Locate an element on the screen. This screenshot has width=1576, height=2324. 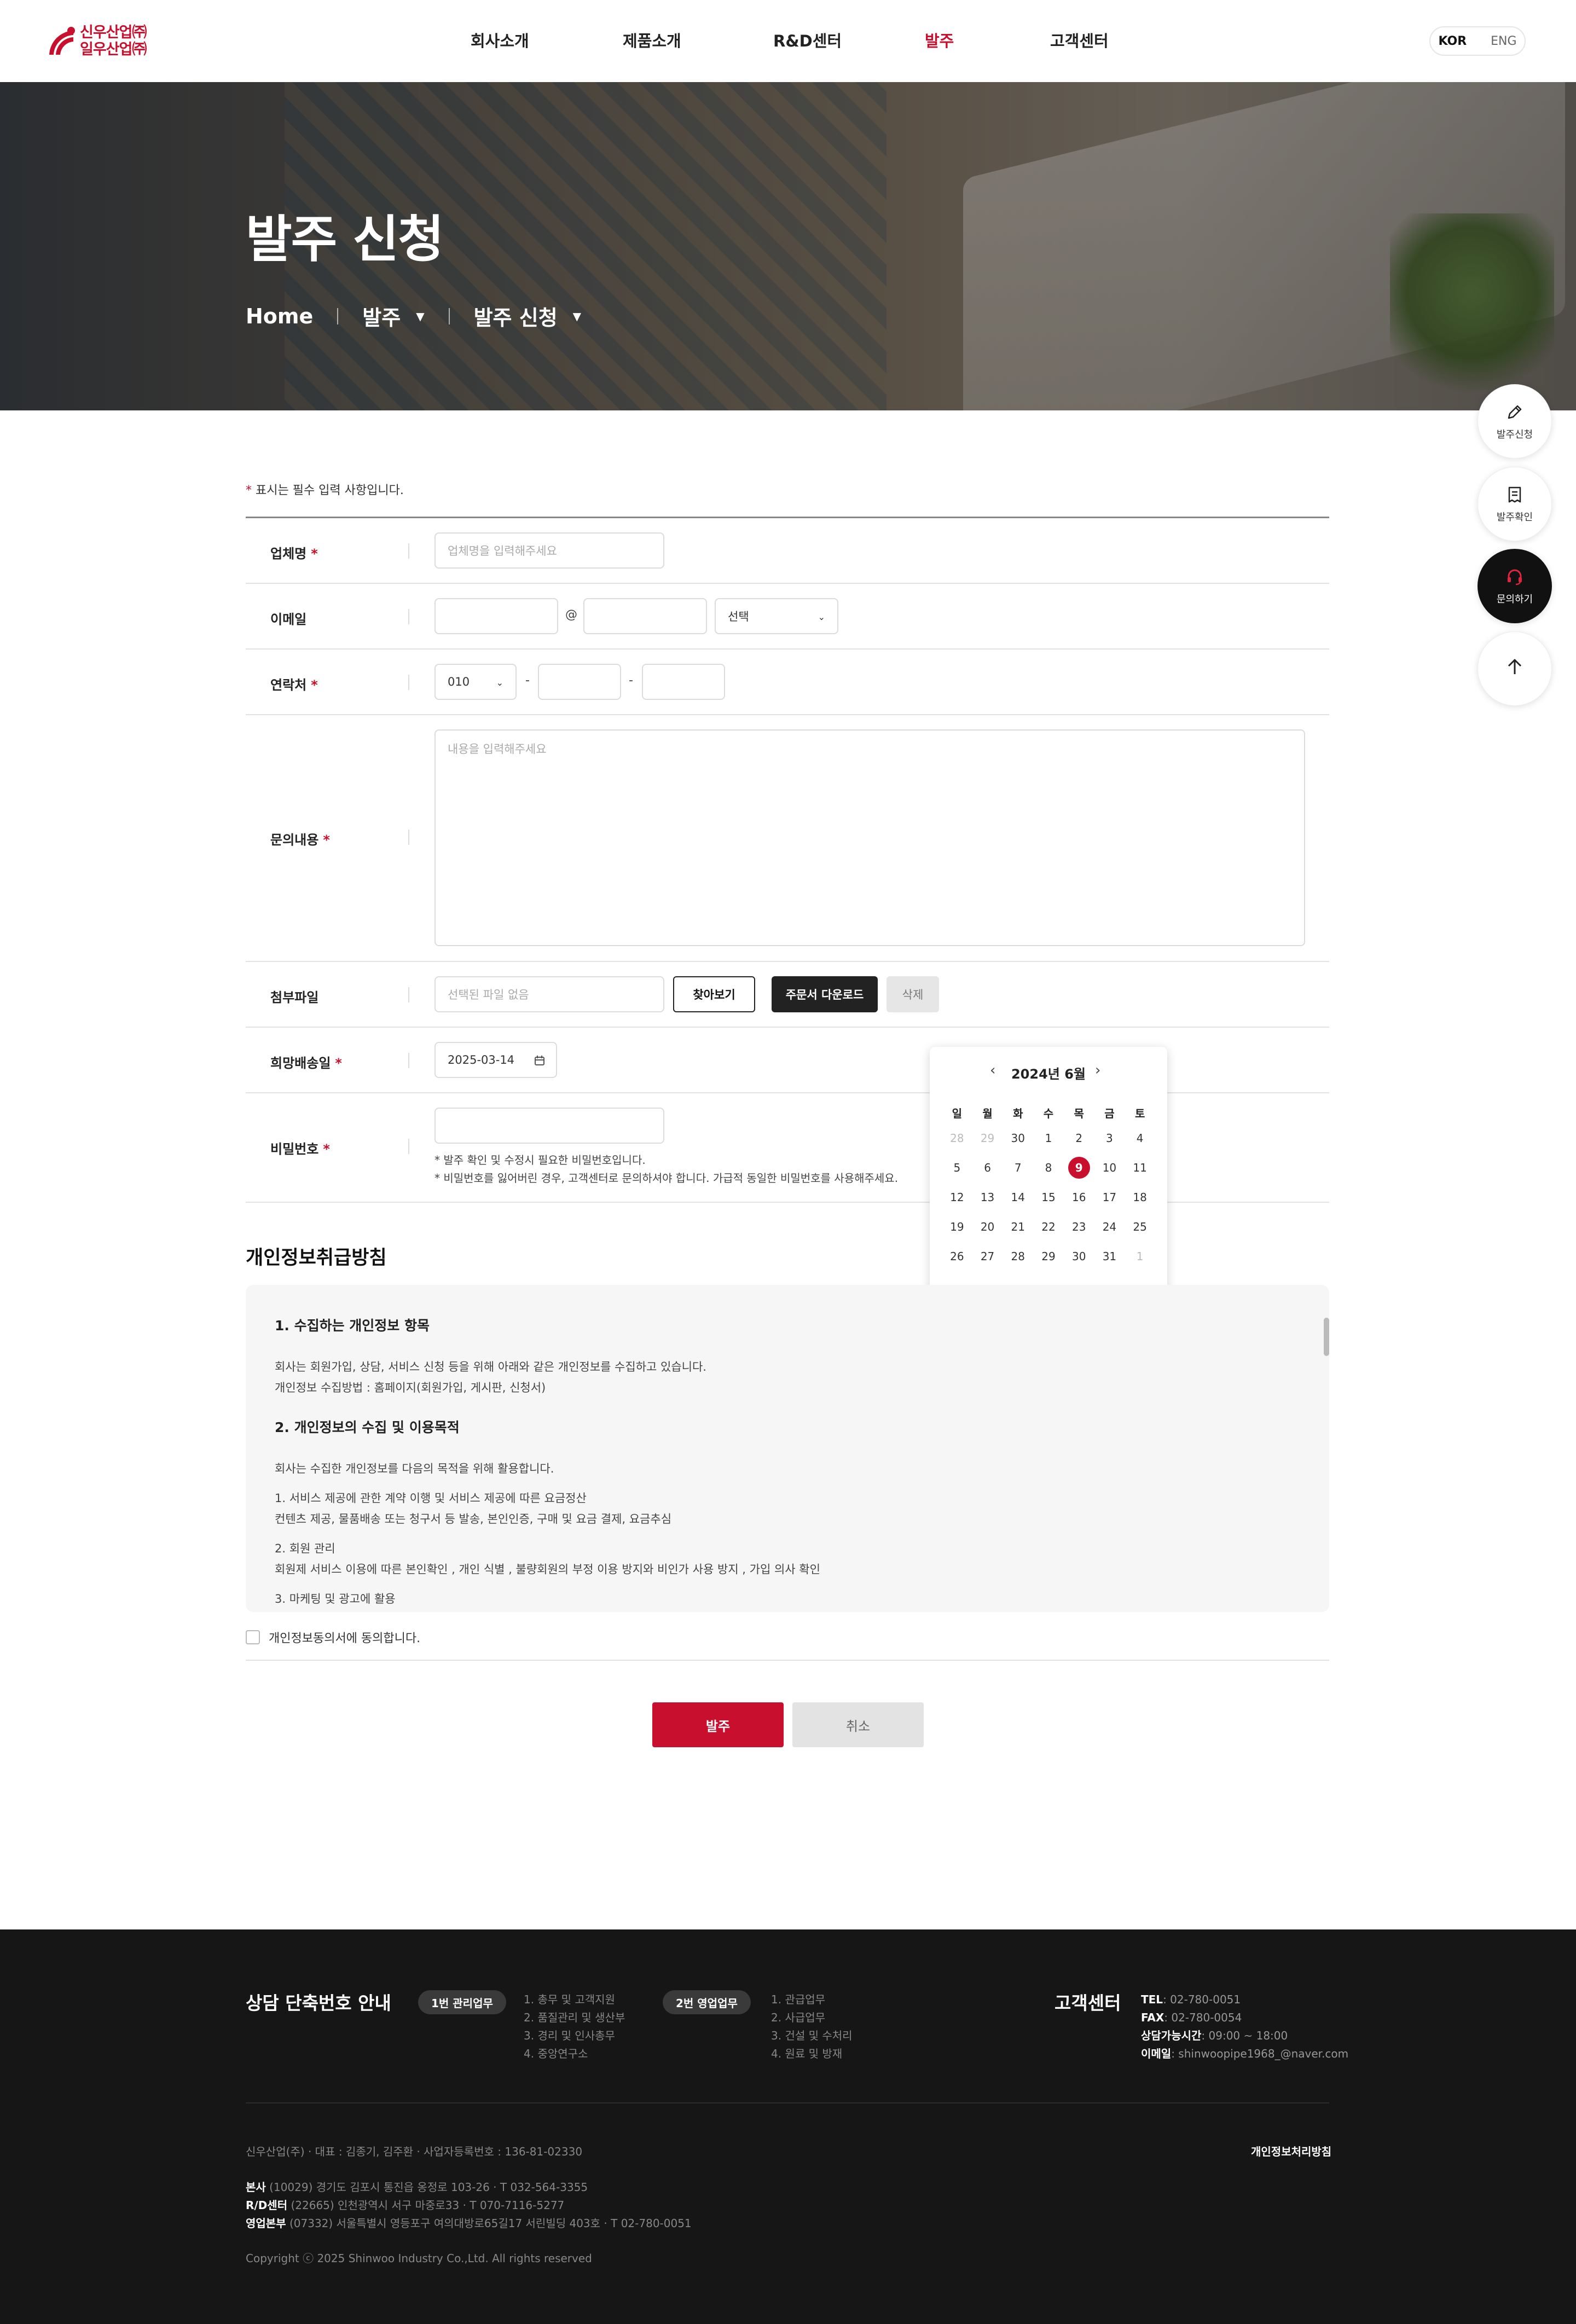
calendar-day: 31 is located at coordinates (1109, 1256).